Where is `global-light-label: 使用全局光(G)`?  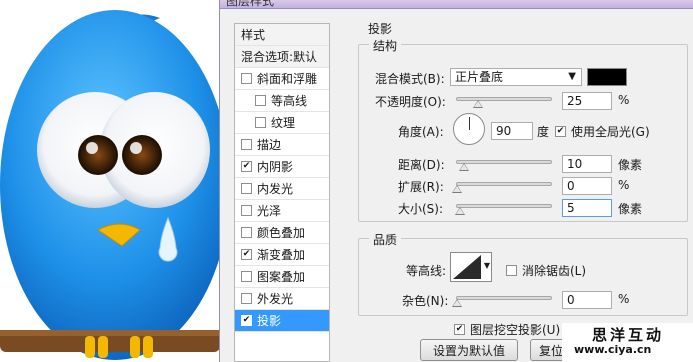 global-light-label: 使用全局光(G) is located at coordinates (610, 132).